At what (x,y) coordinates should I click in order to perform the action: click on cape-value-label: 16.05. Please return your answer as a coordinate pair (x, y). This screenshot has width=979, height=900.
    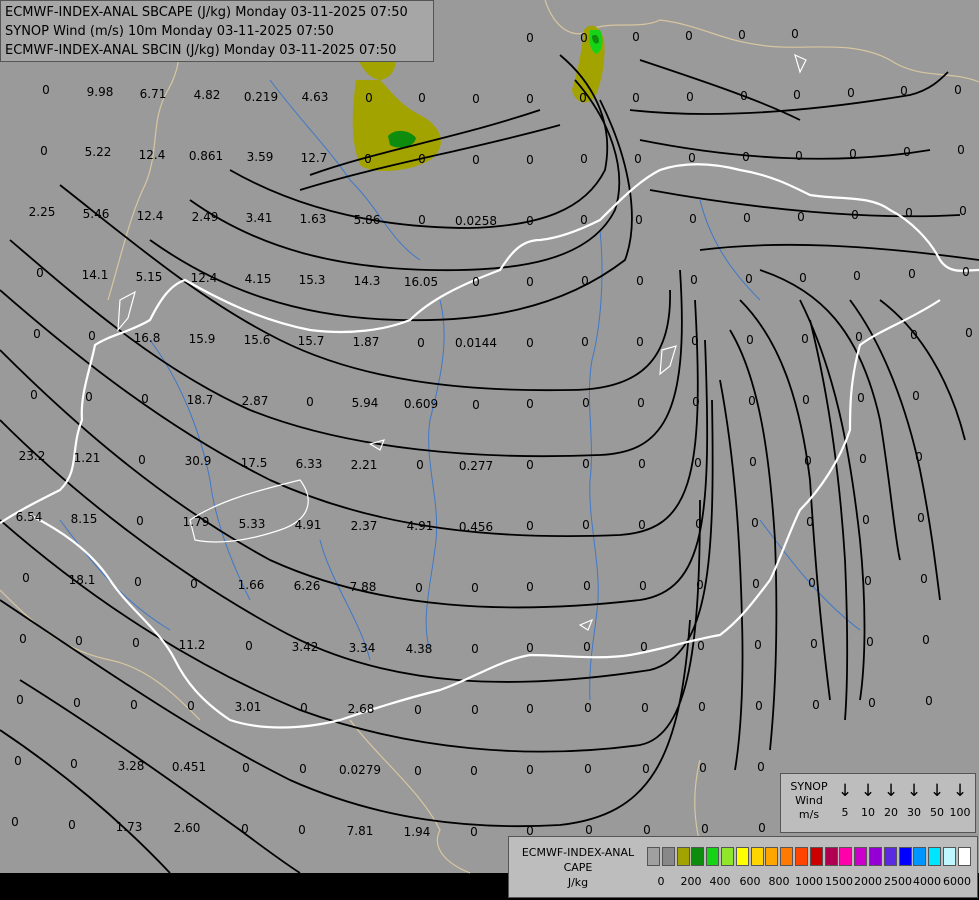
    Looking at the image, I should click on (421, 282).